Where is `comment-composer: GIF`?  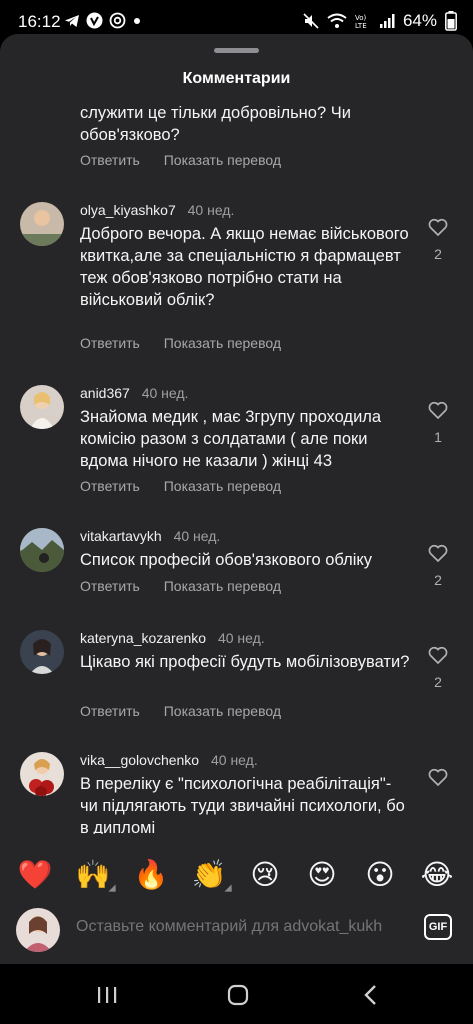 comment-composer: GIF is located at coordinates (236, 932).